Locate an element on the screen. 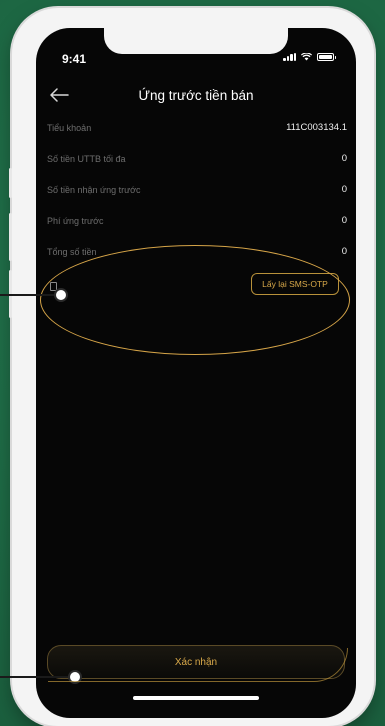 This screenshot has height=726, width=385. status-time: 9:41 is located at coordinates (74, 59).